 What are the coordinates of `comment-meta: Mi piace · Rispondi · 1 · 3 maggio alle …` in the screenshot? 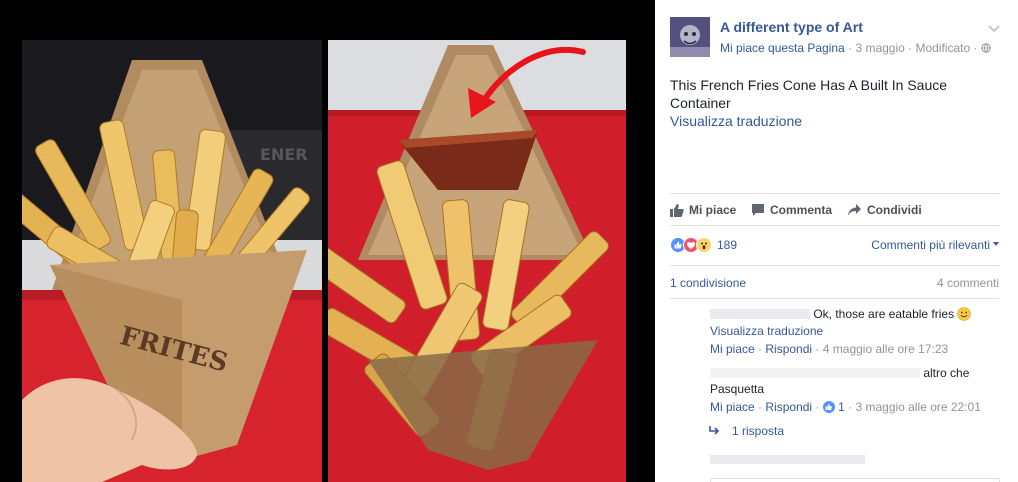 It's located at (855, 407).